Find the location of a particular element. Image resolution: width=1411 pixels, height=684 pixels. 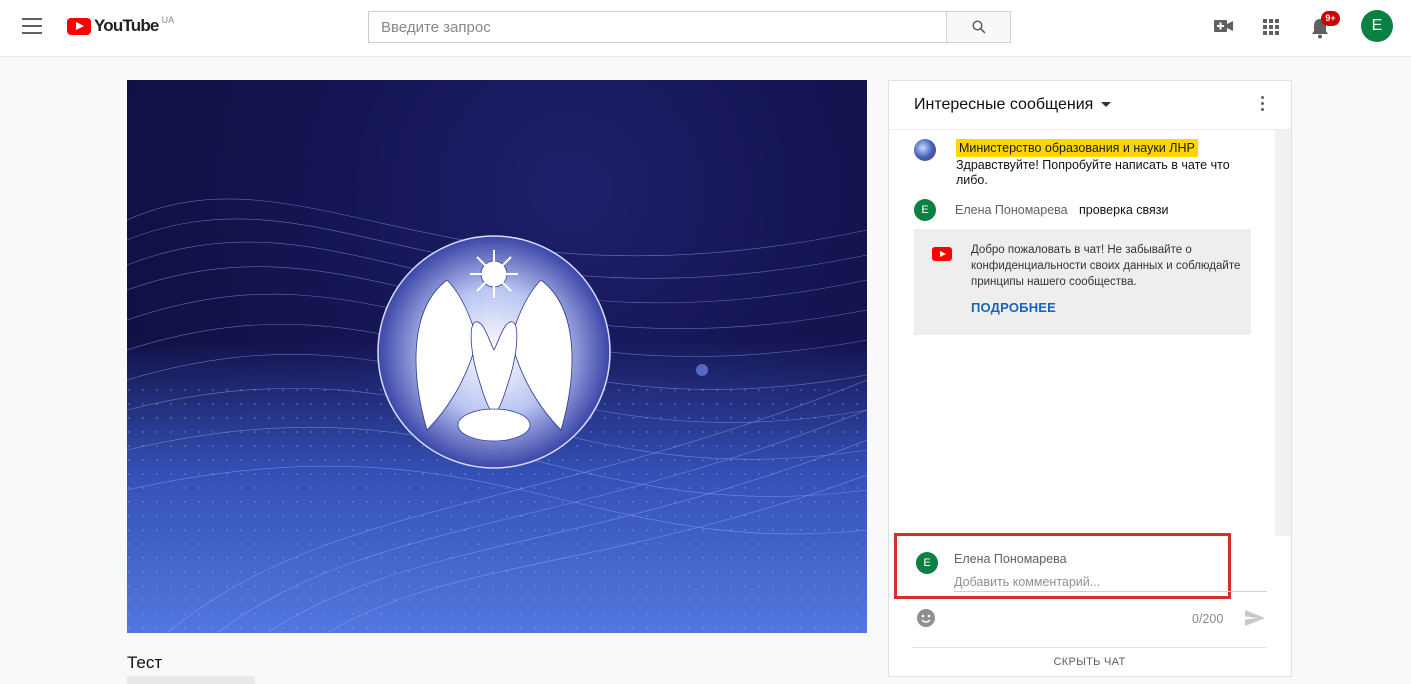

chat-message: E Елена Пономарева проверка связи is located at coordinates (1081, 210).